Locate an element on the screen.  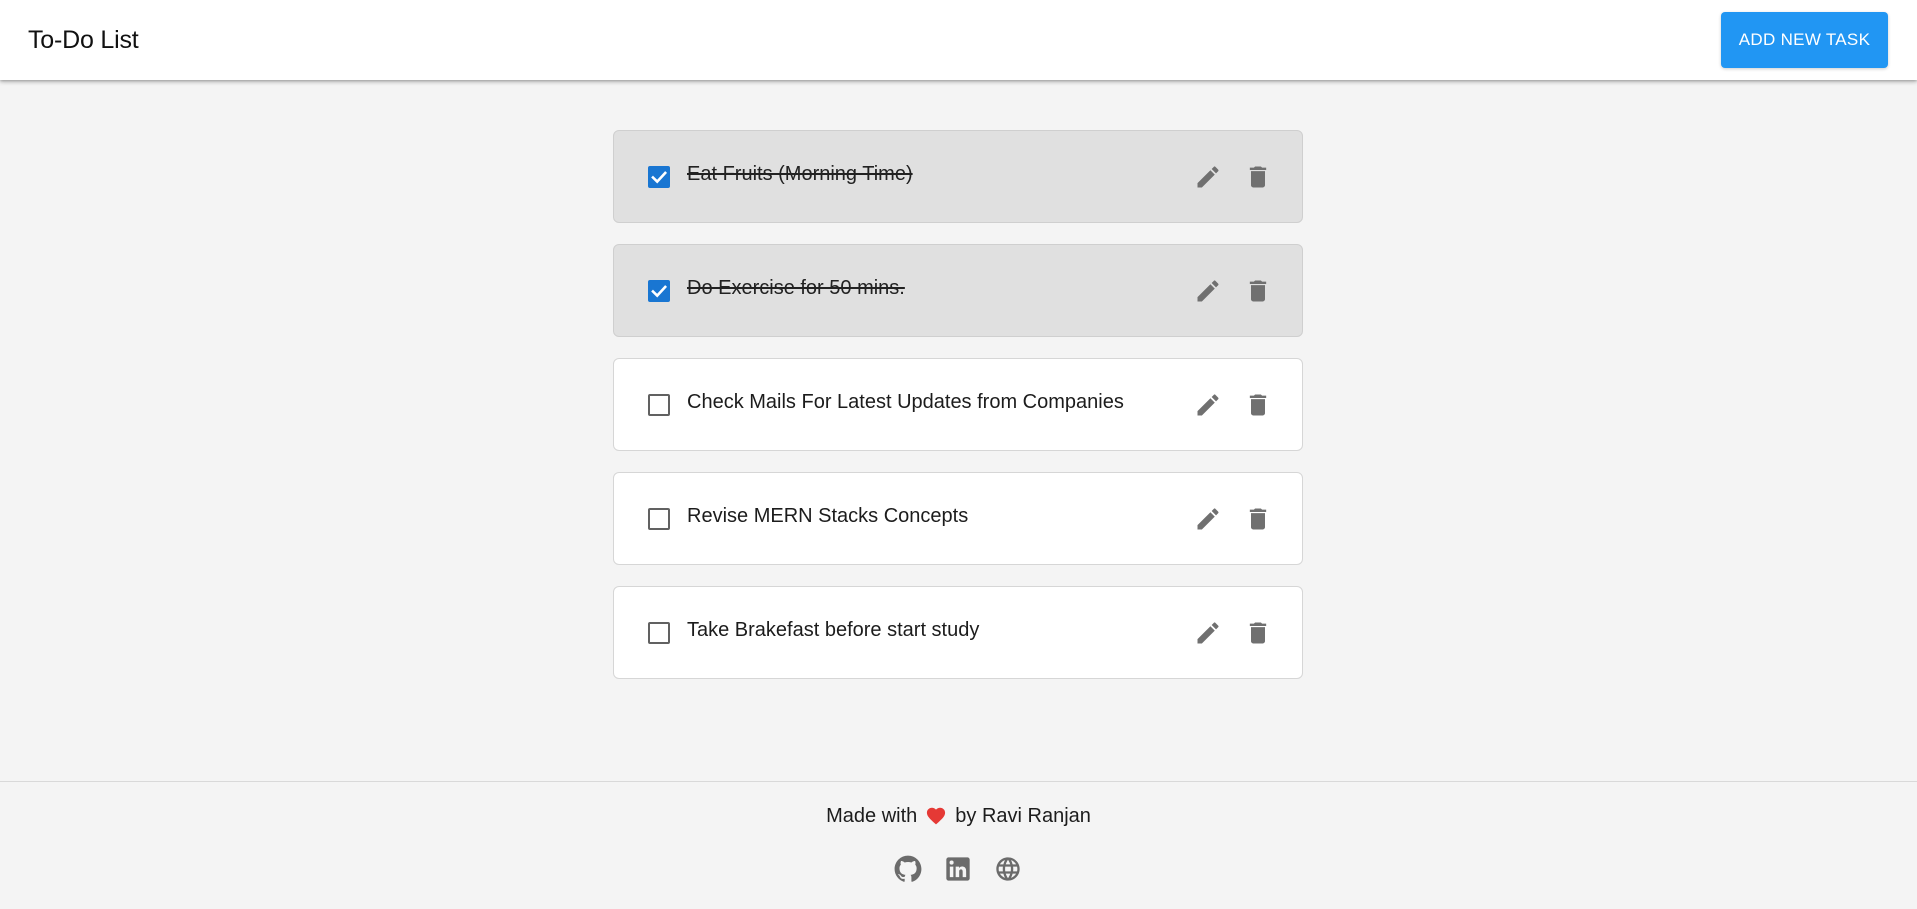
task-label: Take Brakefast before start study is located at coordinates (833, 630).